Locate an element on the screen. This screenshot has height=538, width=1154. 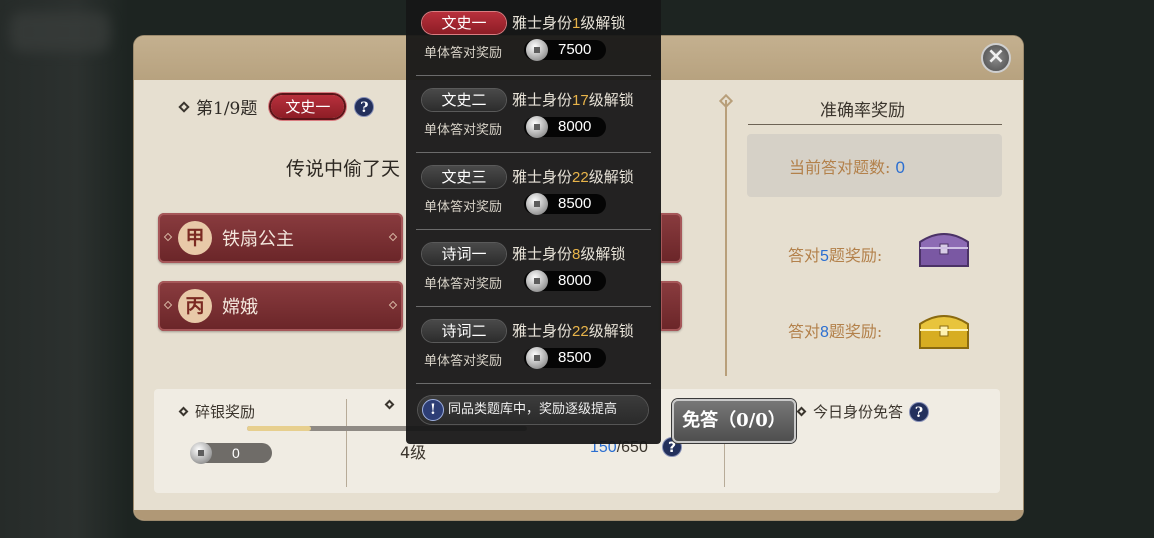
answer-badge: 丙 is located at coordinates (195, 306).